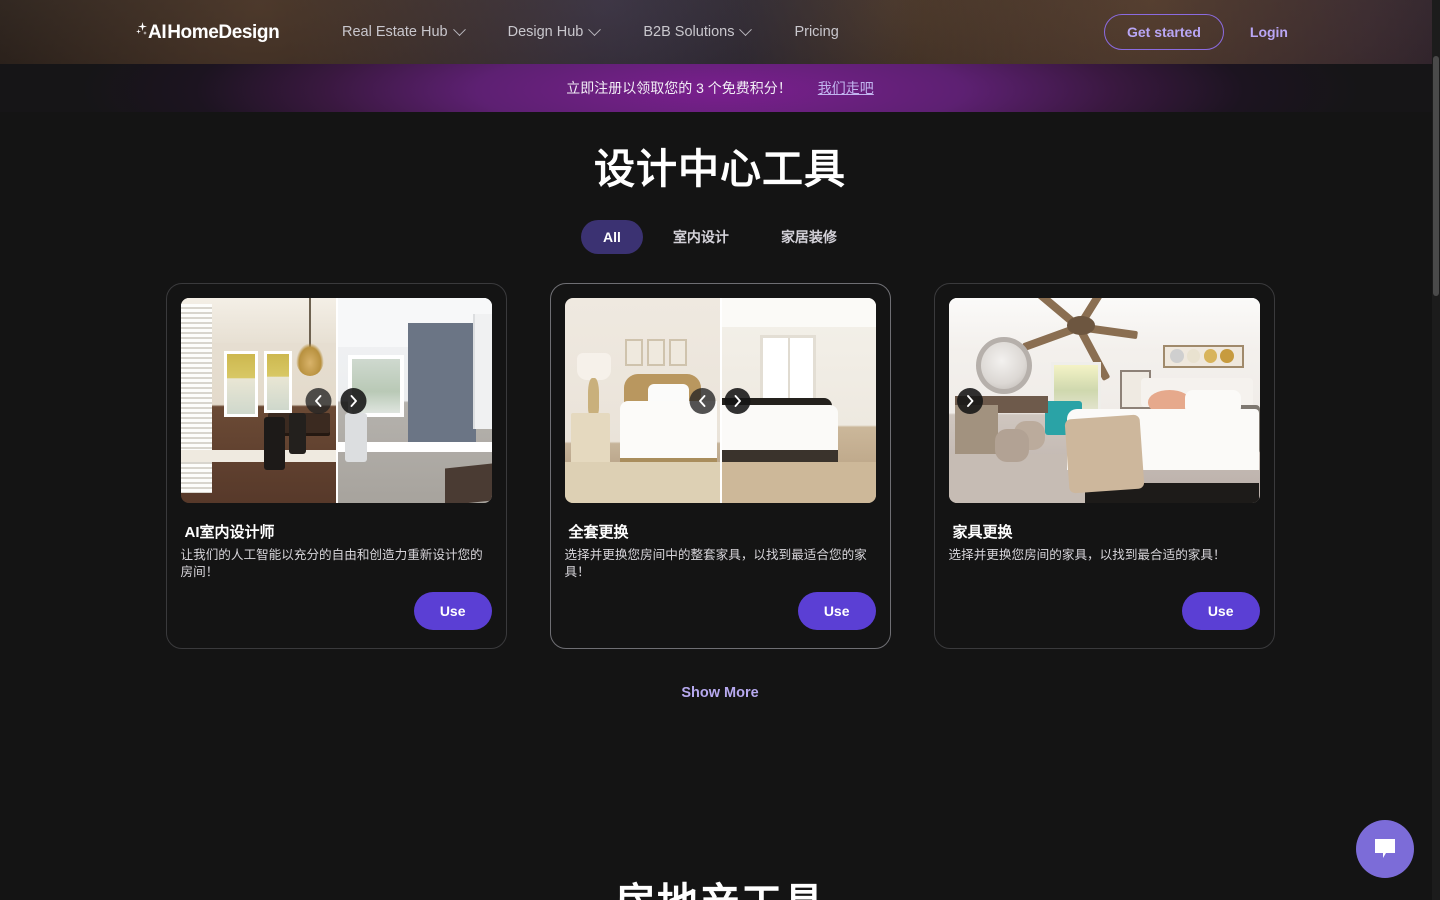  What do you see at coordinates (157, 32) in the screenshot?
I see `logo-prefix: AI` at bounding box center [157, 32].